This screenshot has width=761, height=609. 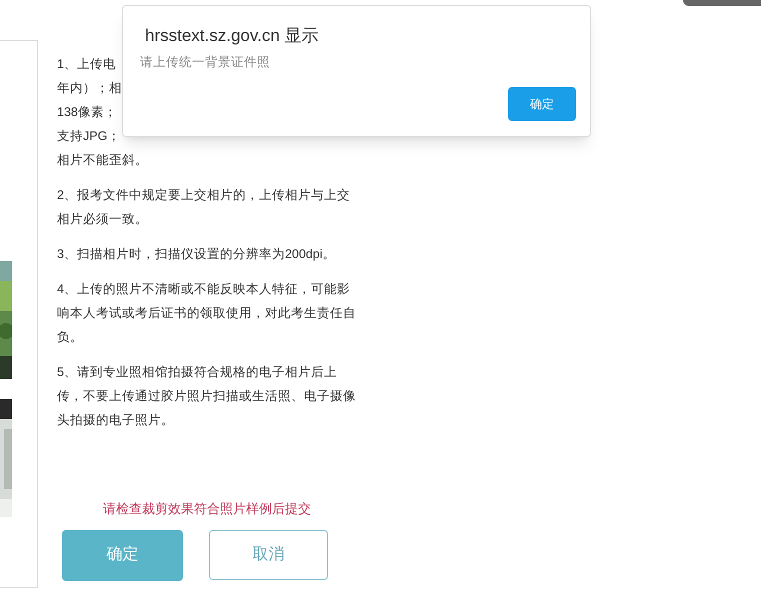 I want to click on instruction-text: 2、报考文件中规定要上交相片的，上传相片与上交, so click(x=203, y=195).